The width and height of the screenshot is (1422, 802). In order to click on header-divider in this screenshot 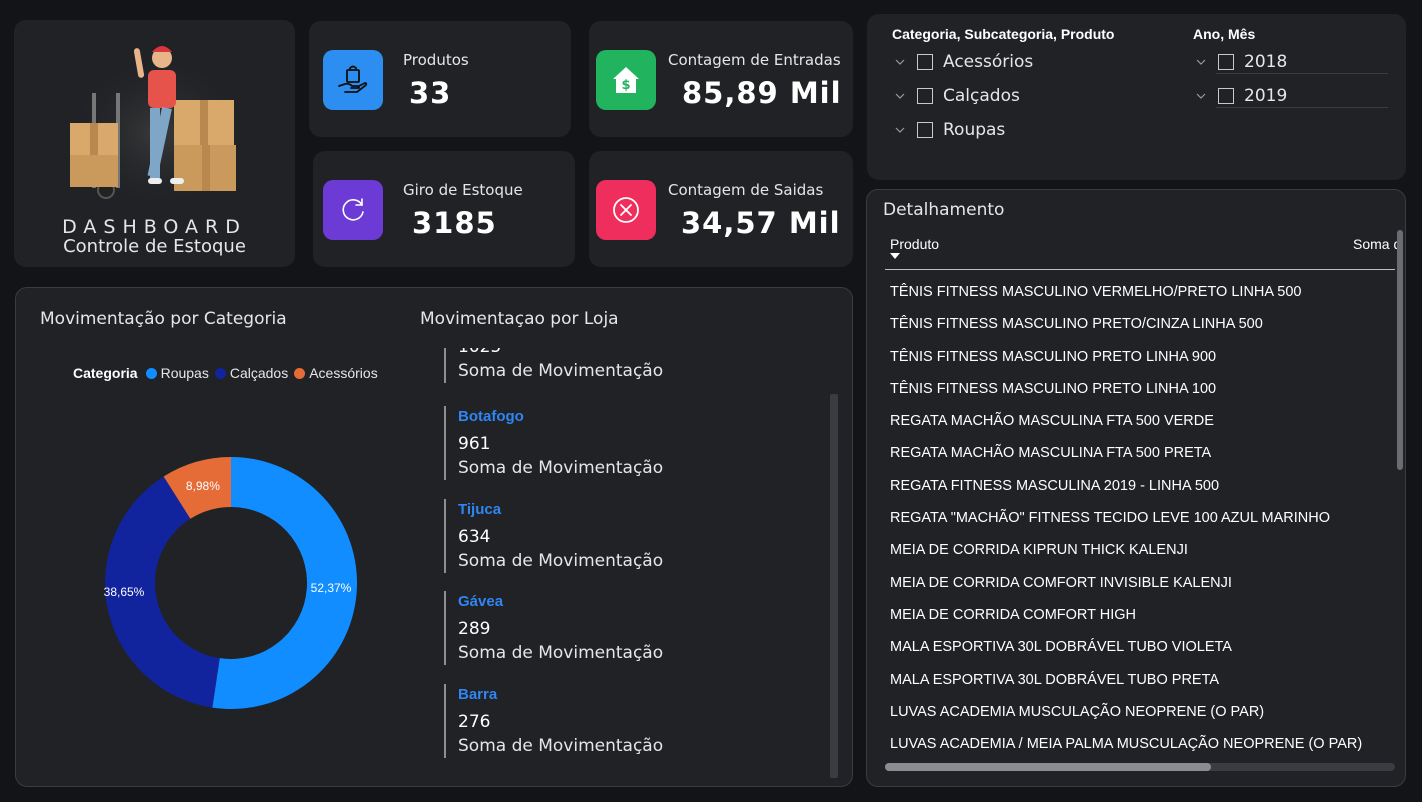, I will do `click(1140, 269)`.